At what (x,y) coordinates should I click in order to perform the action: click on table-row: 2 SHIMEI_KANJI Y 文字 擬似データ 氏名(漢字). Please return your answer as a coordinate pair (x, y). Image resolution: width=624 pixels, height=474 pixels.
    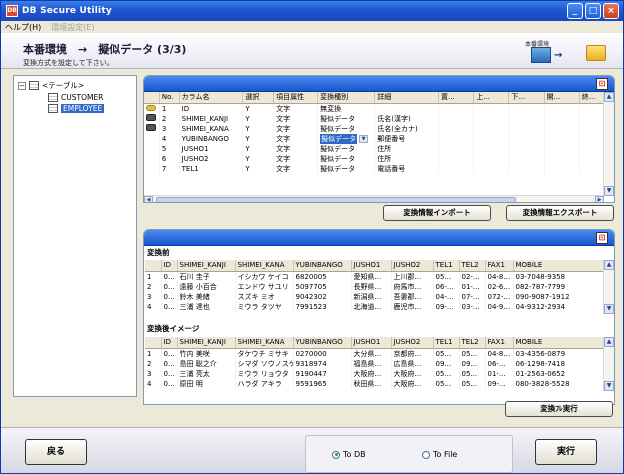
    Looking at the image, I should click on (374, 118).